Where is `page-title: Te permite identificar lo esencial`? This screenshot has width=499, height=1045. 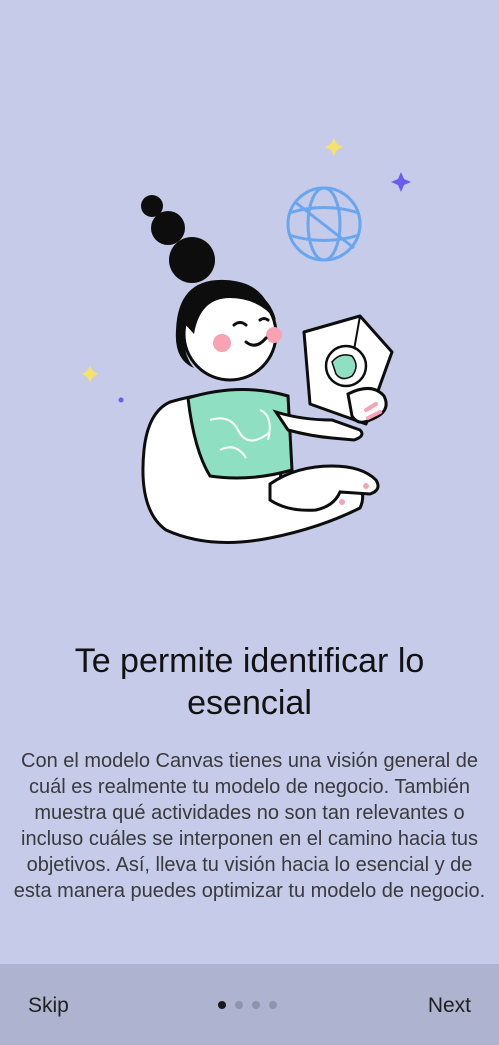
page-title: Te permite identificar lo esencial is located at coordinates (249, 682).